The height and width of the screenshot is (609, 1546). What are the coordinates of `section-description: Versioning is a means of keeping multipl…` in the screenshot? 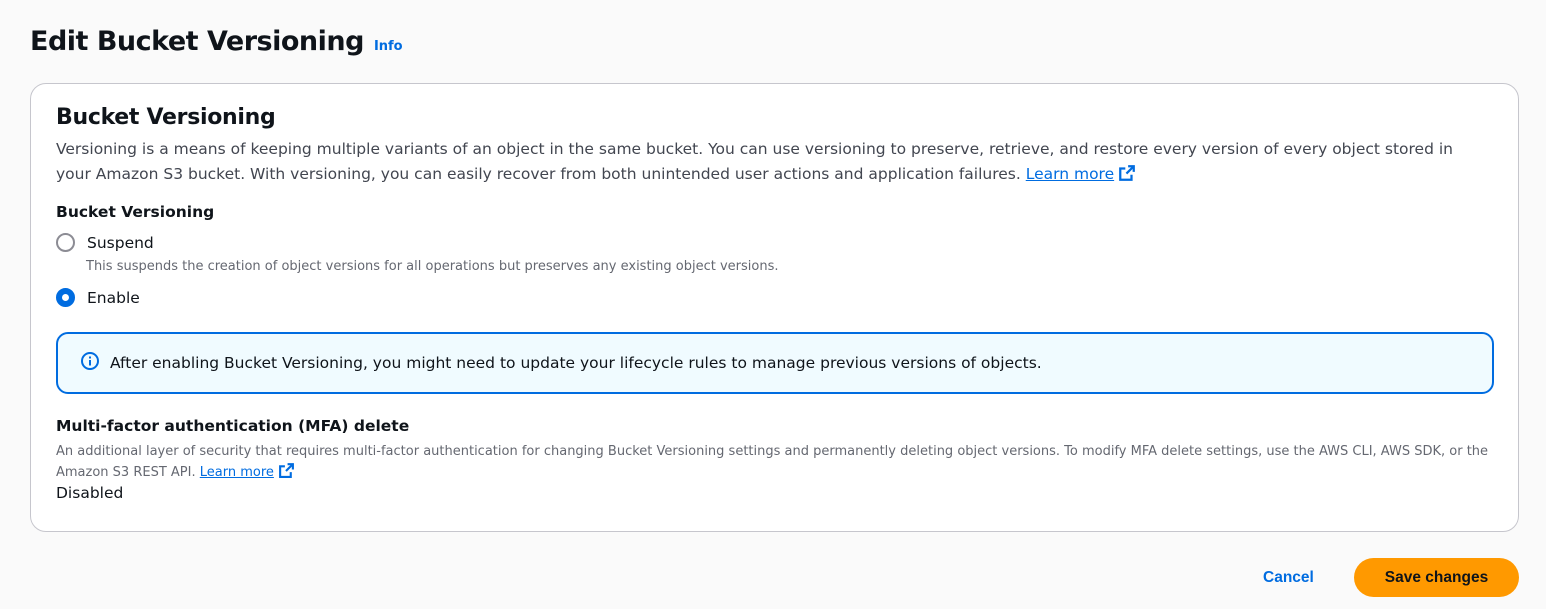 It's located at (766, 163).